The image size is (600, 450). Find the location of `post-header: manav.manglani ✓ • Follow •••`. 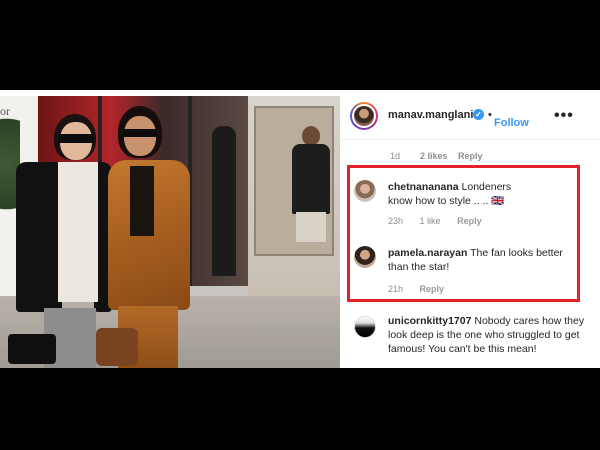

post-header: manav.manglani ✓ • Follow ••• is located at coordinates (470, 115).